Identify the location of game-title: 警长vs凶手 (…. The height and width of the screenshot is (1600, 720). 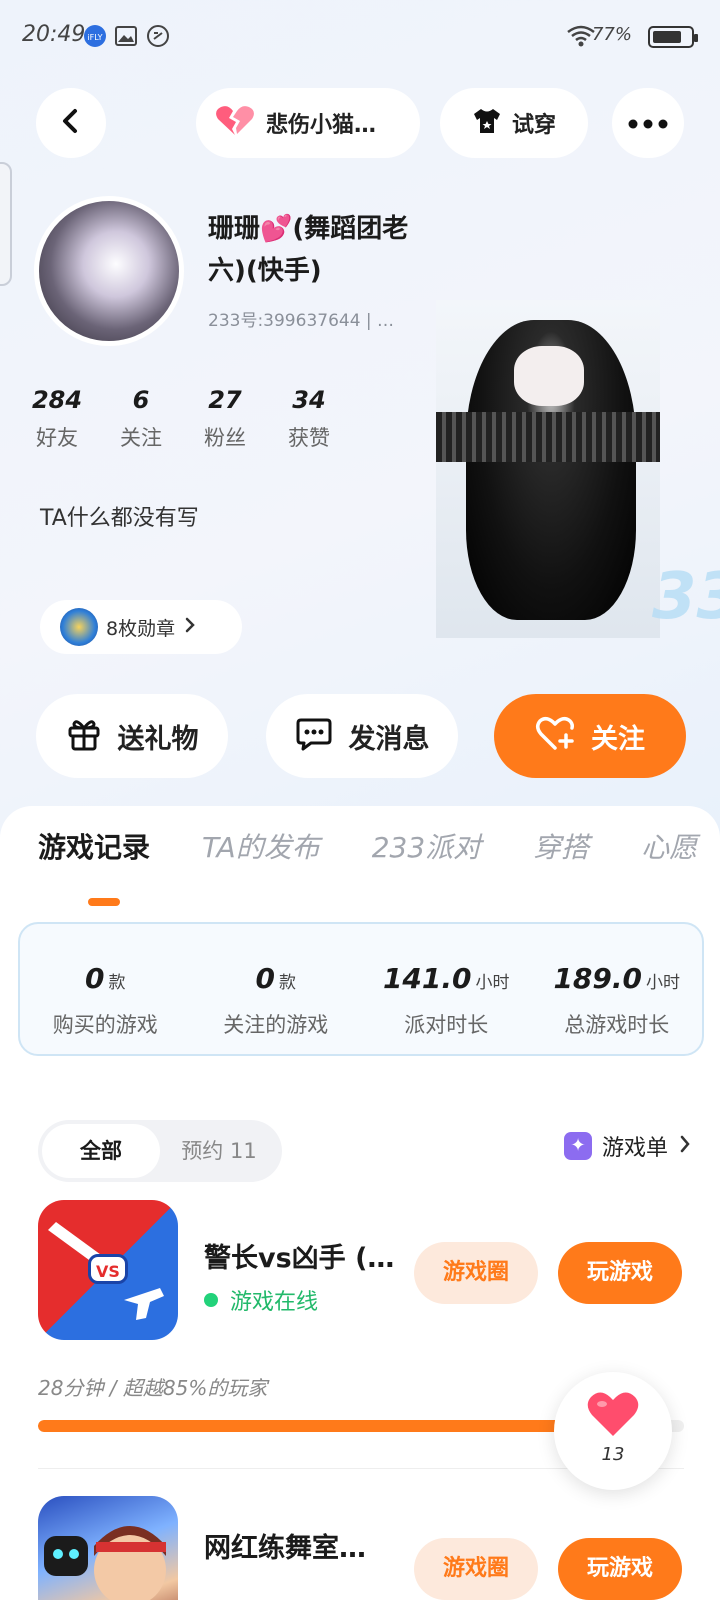
(299, 1258).